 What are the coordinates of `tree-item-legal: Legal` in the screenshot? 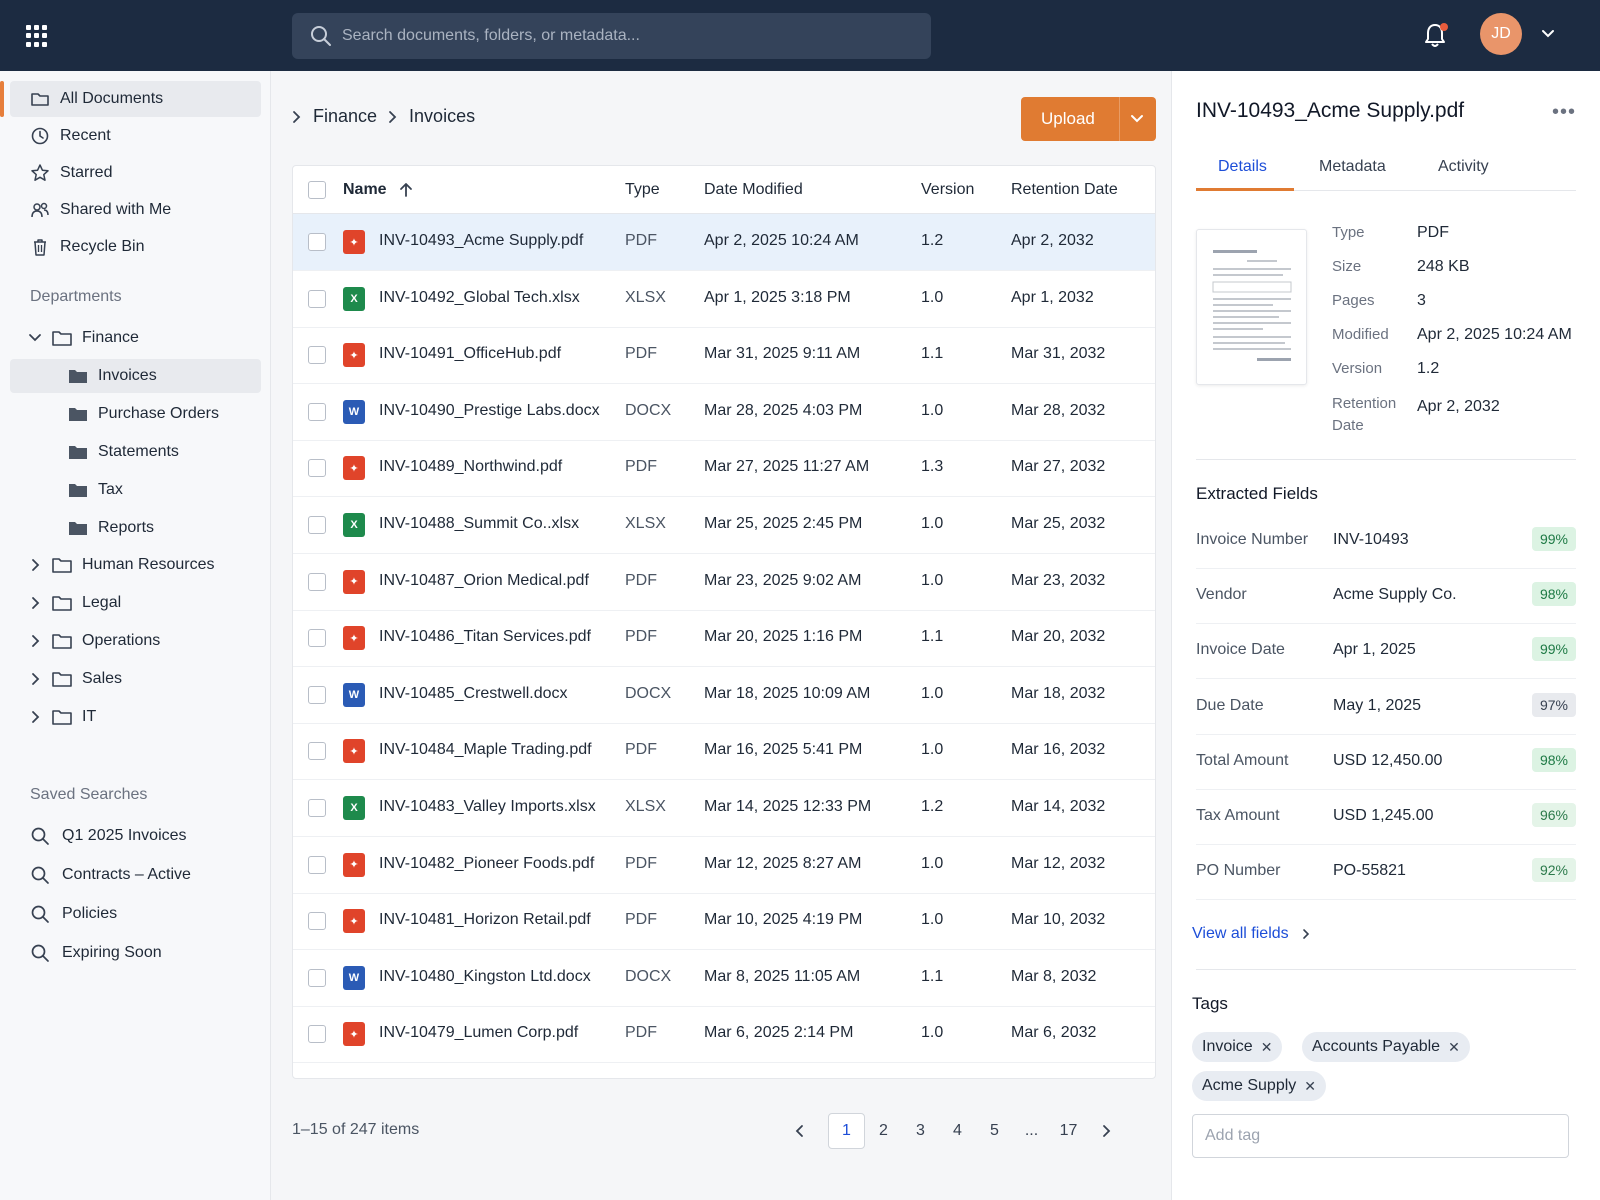 It's located at (135, 603).